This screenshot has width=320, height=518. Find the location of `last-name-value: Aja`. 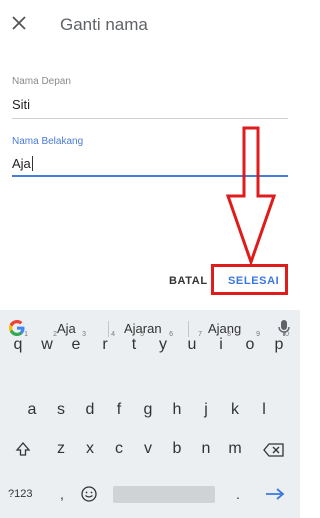

last-name-value: Aja is located at coordinates (21, 163).